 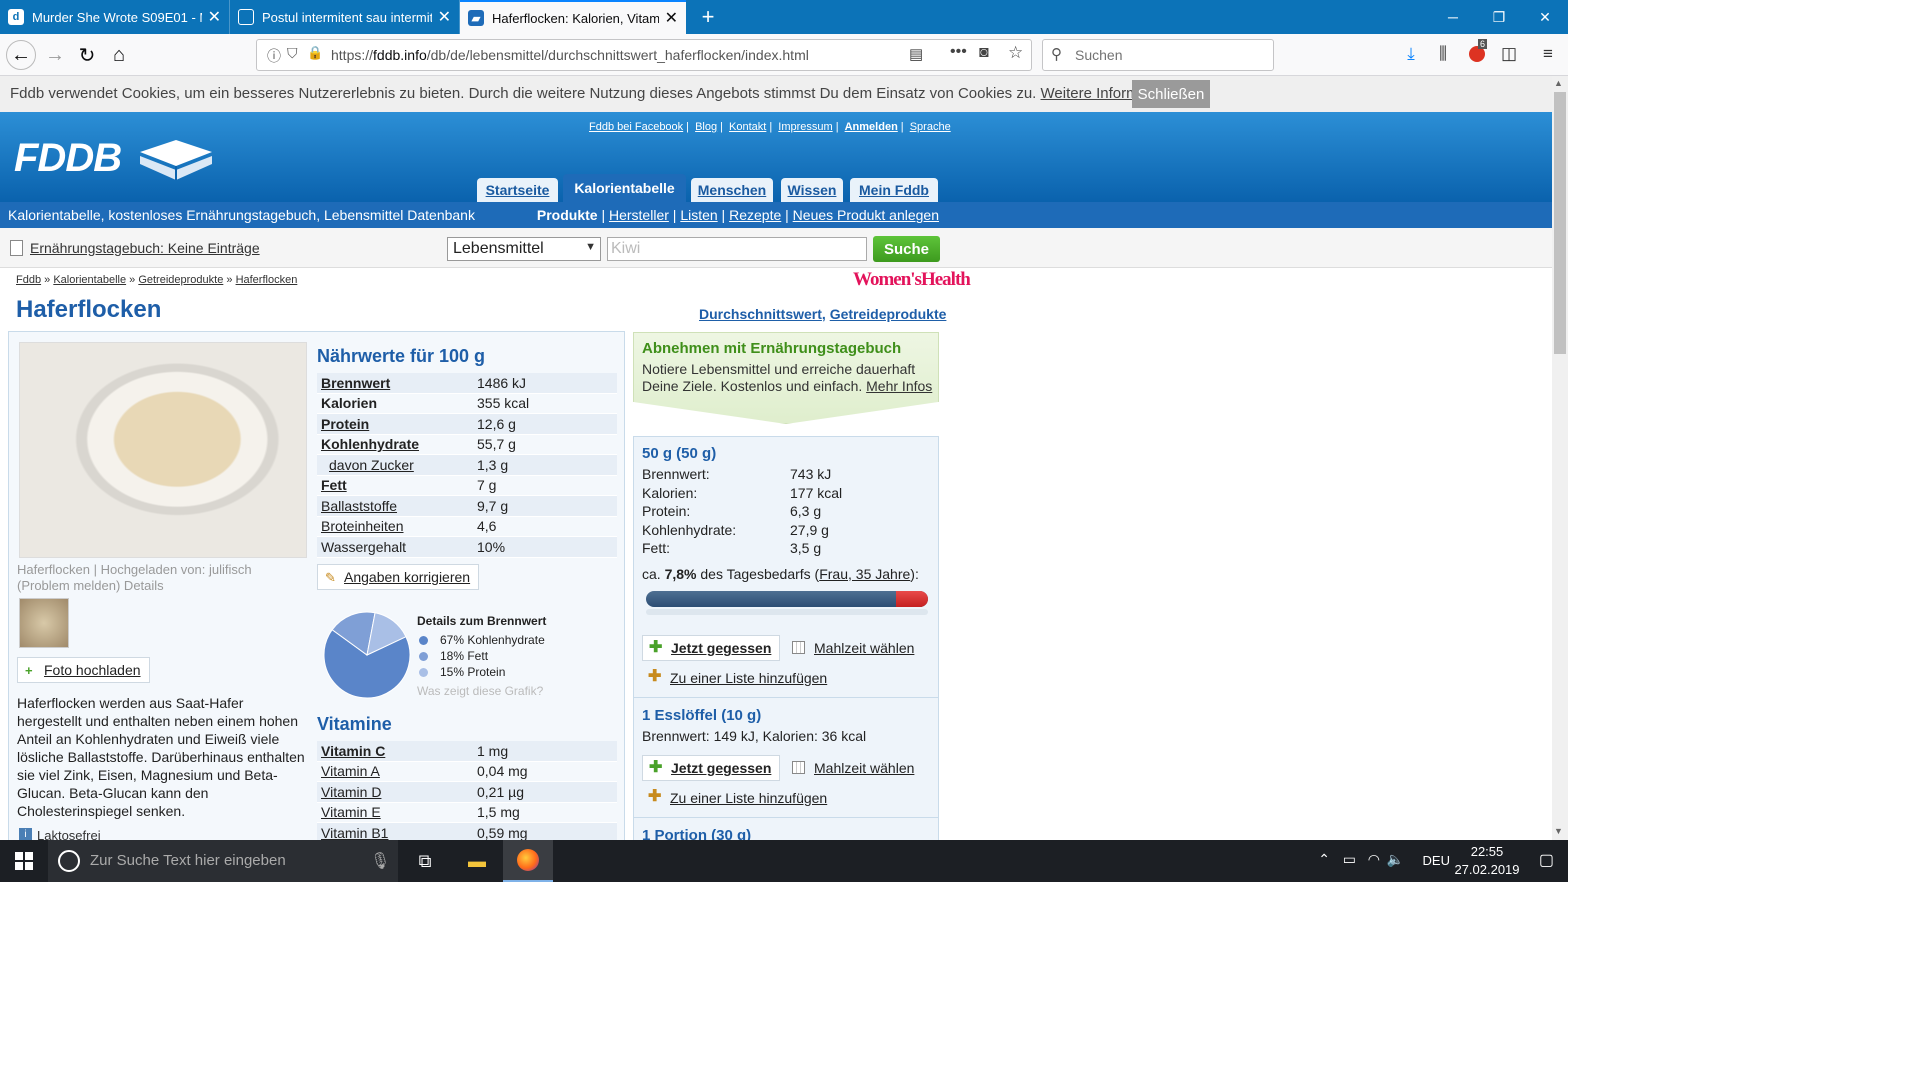 What do you see at coordinates (1487, 869) in the screenshot?
I see `clock-date: 27.02.2019` at bounding box center [1487, 869].